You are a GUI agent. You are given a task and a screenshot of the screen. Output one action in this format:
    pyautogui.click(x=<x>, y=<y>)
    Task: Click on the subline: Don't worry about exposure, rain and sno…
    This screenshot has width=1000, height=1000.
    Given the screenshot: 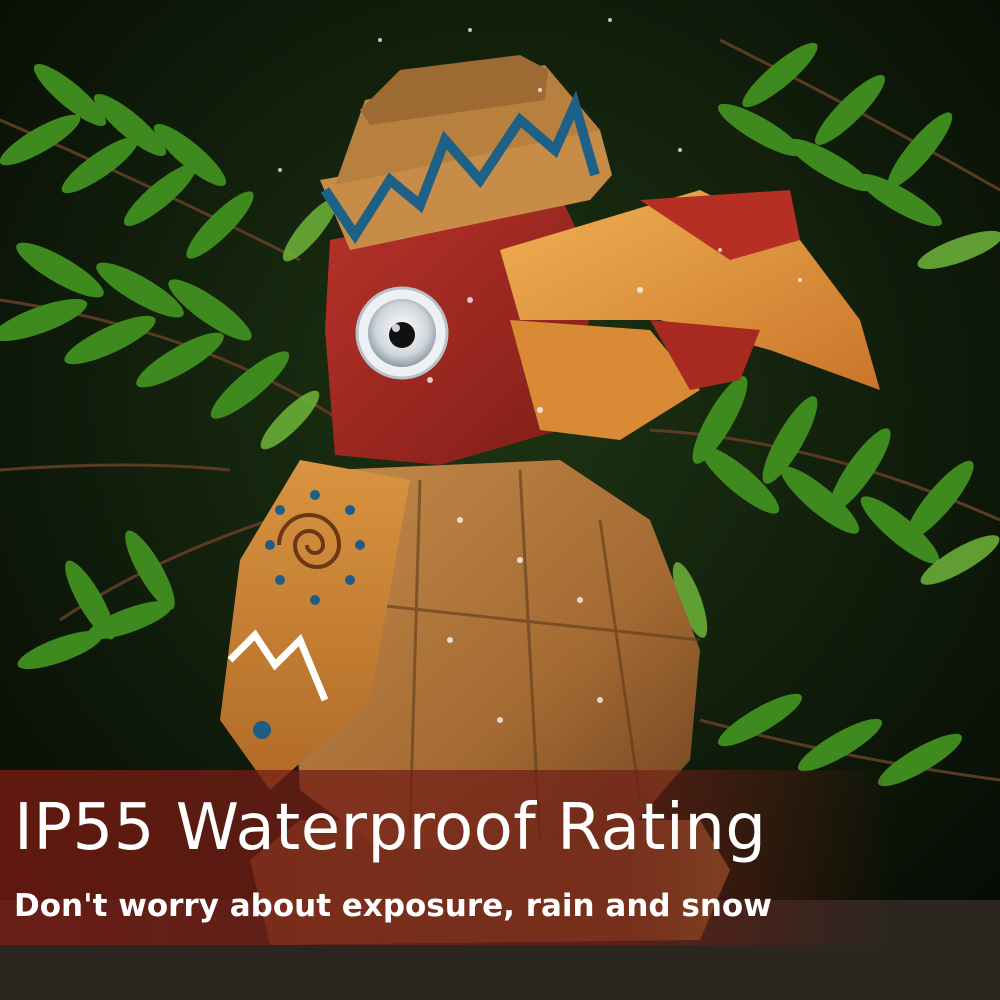 What is the action you would take?
    pyautogui.click(x=393, y=906)
    